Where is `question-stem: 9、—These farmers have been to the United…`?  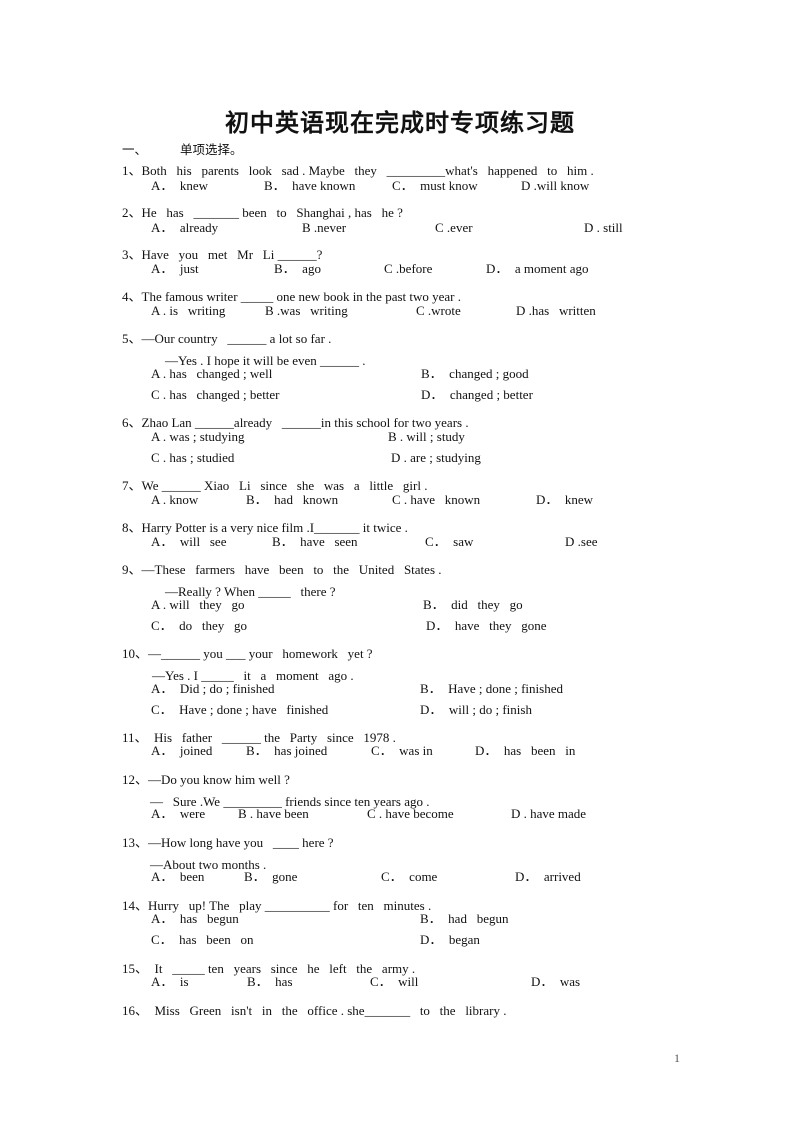 question-stem: 9、—These farmers have been to the United… is located at coordinates (282, 569).